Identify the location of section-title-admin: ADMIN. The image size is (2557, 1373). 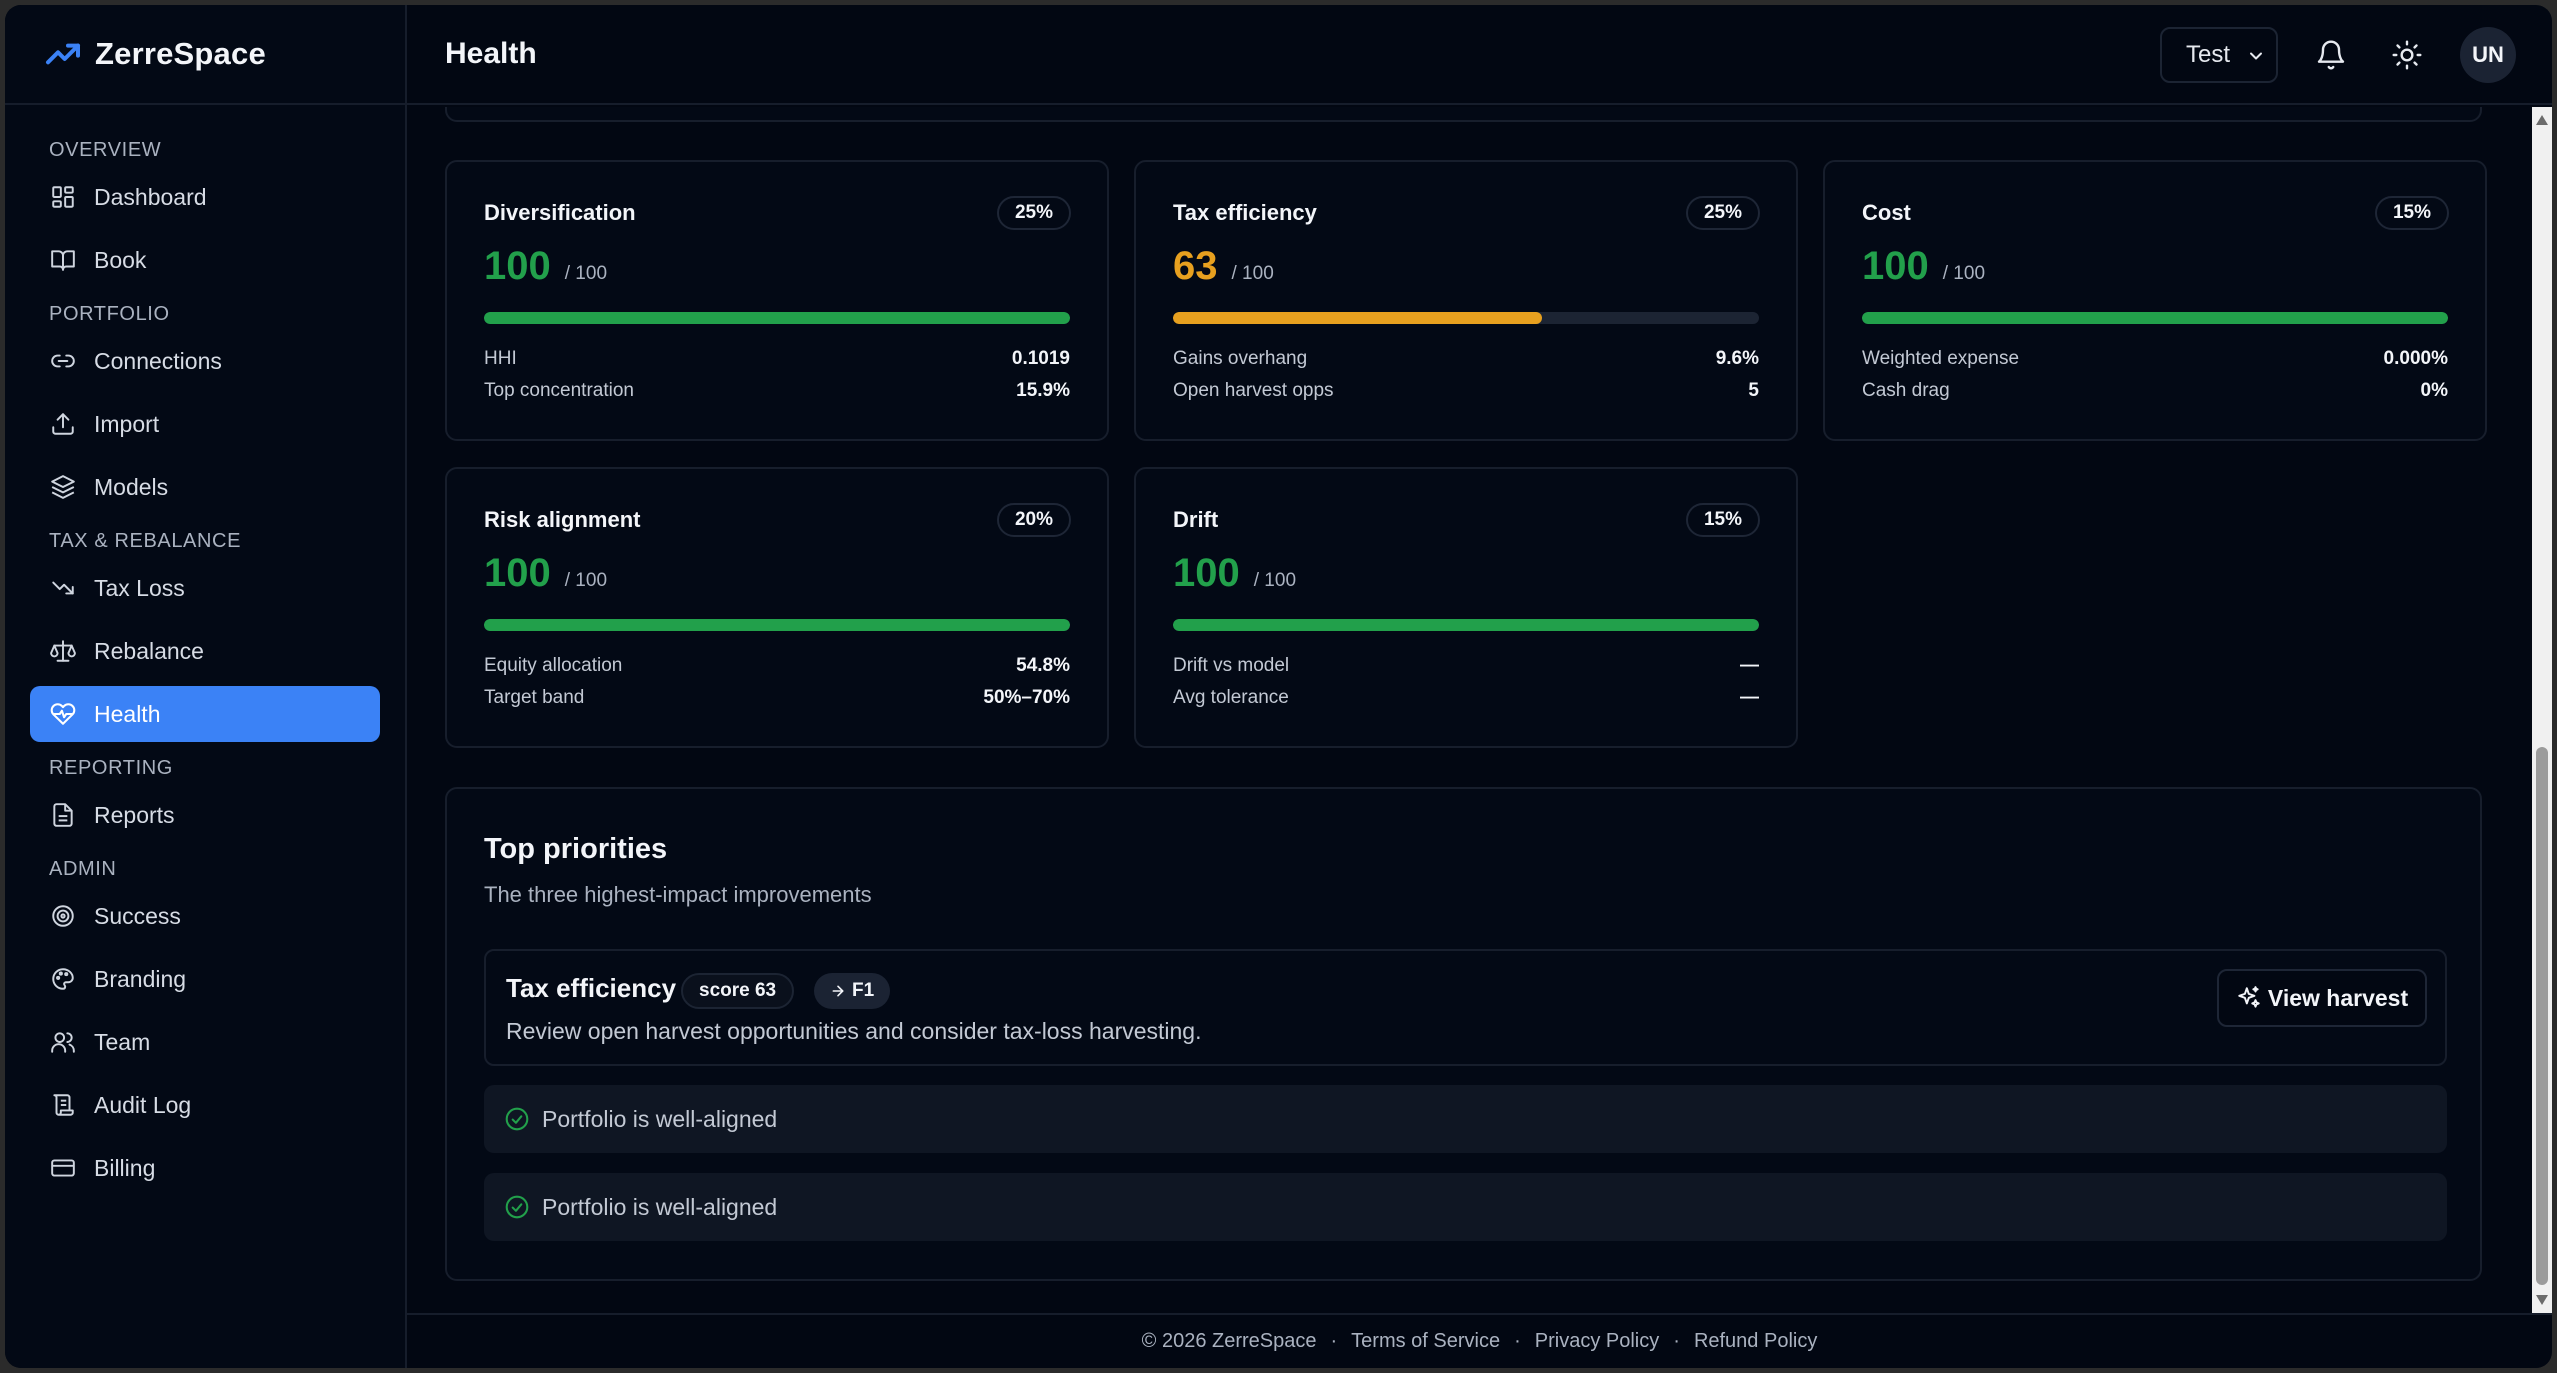
(83, 868).